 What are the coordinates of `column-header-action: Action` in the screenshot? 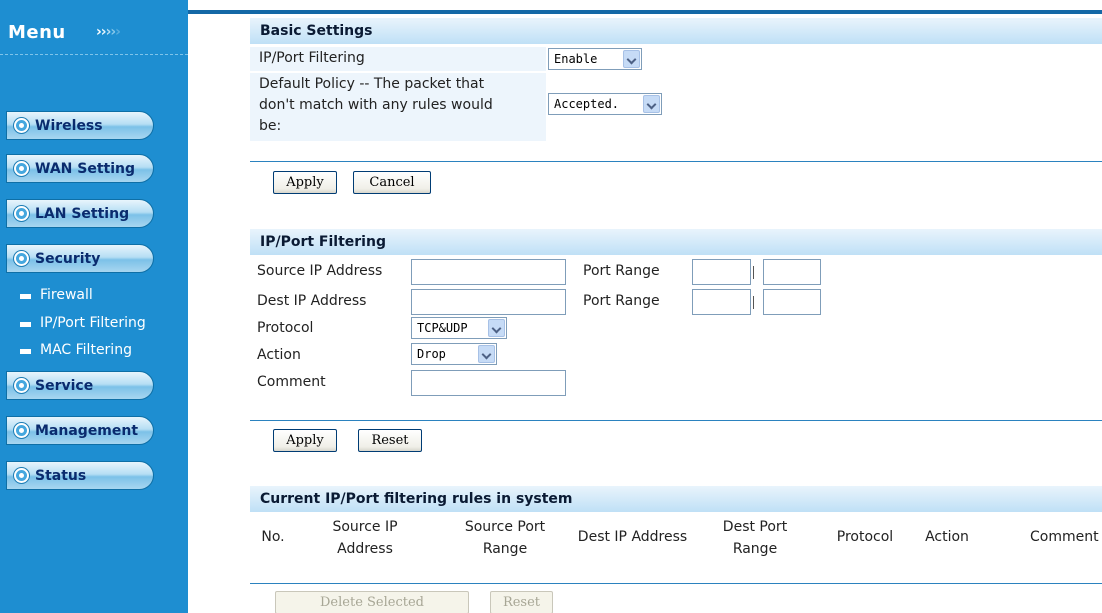 It's located at (947, 537).